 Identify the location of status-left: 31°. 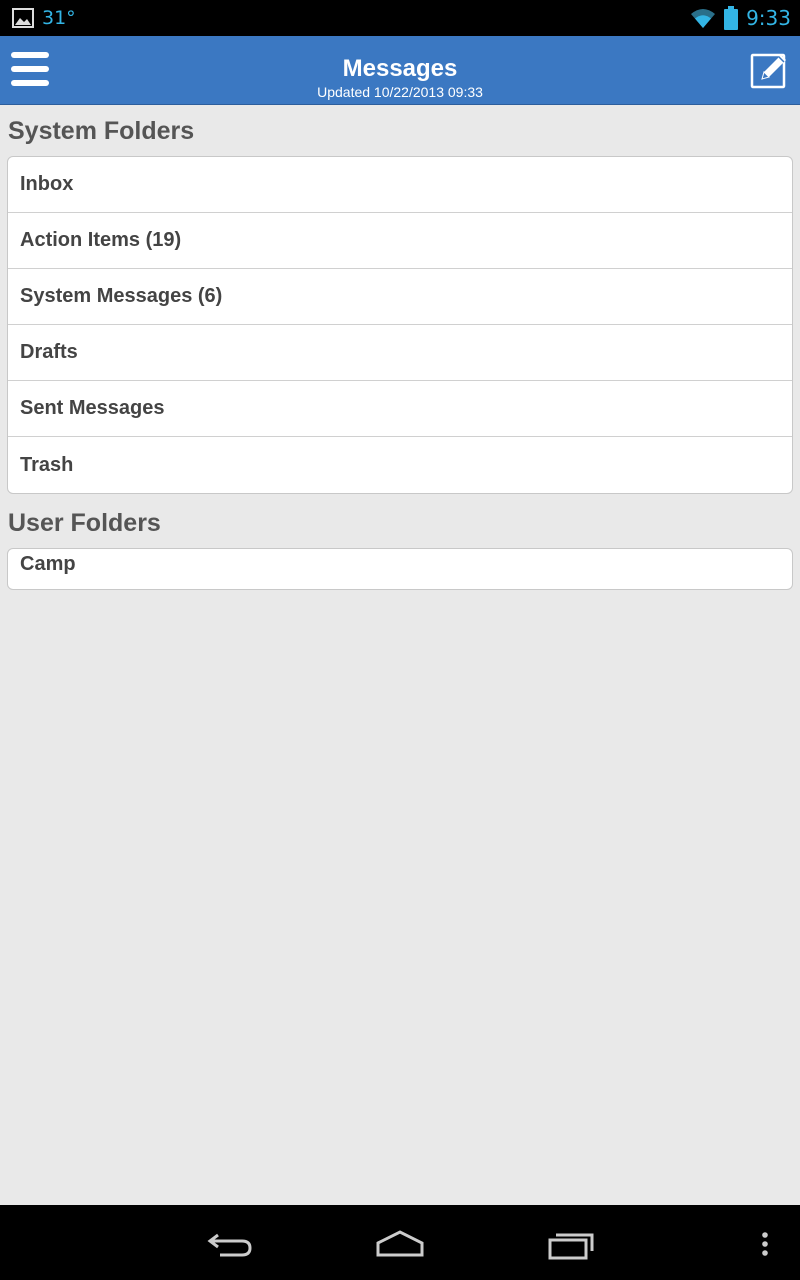
(44, 18).